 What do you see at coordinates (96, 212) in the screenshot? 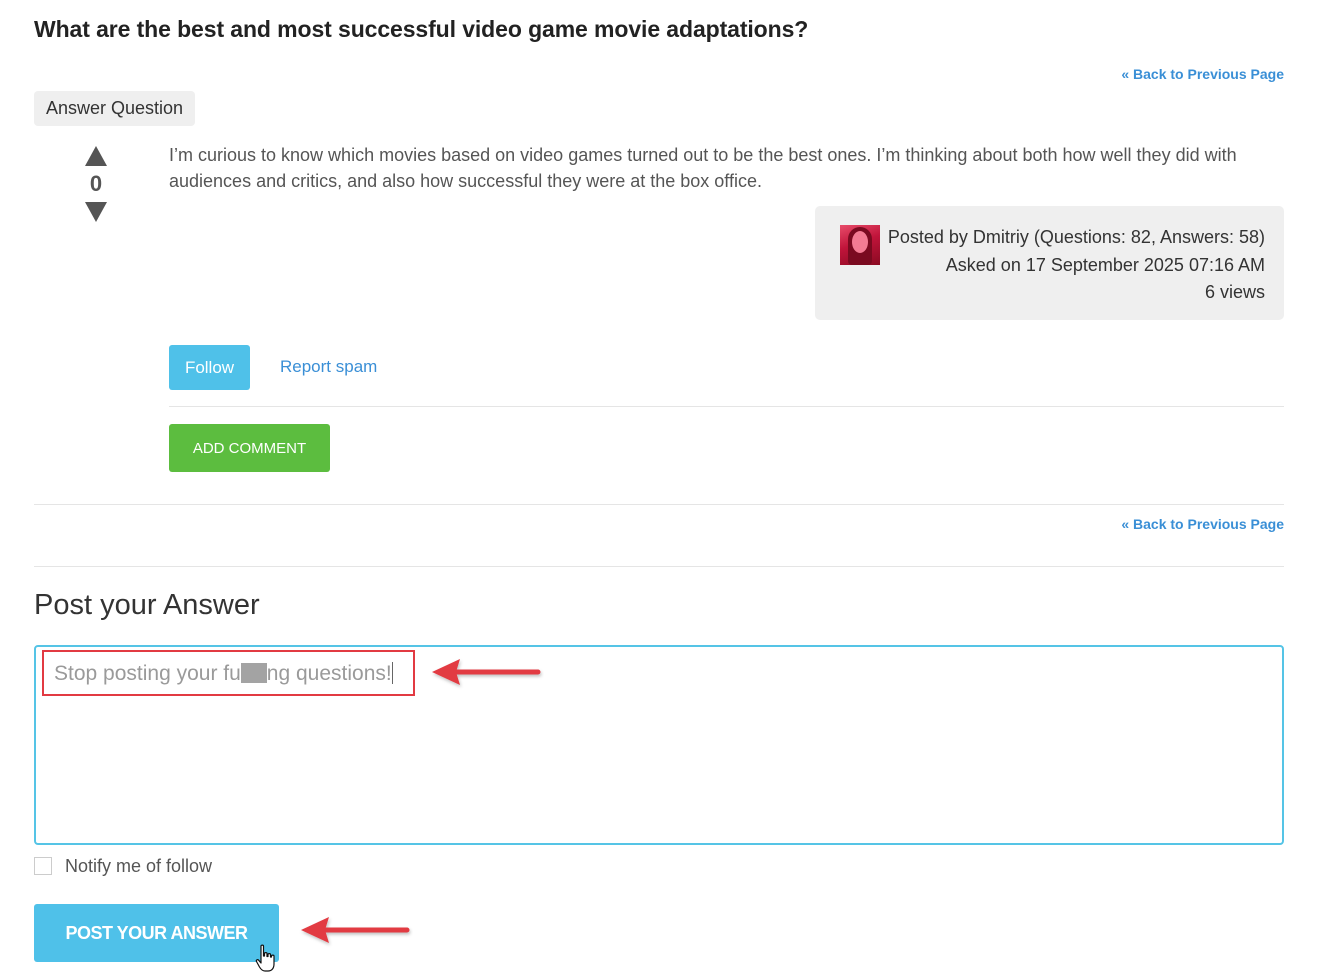
I see `triangle-down-icon` at bounding box center [96, 212].